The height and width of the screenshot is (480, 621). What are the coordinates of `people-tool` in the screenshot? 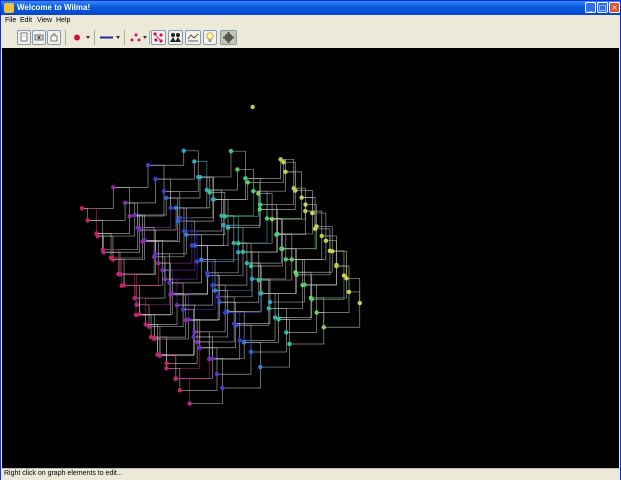 It's located at (175, 37).